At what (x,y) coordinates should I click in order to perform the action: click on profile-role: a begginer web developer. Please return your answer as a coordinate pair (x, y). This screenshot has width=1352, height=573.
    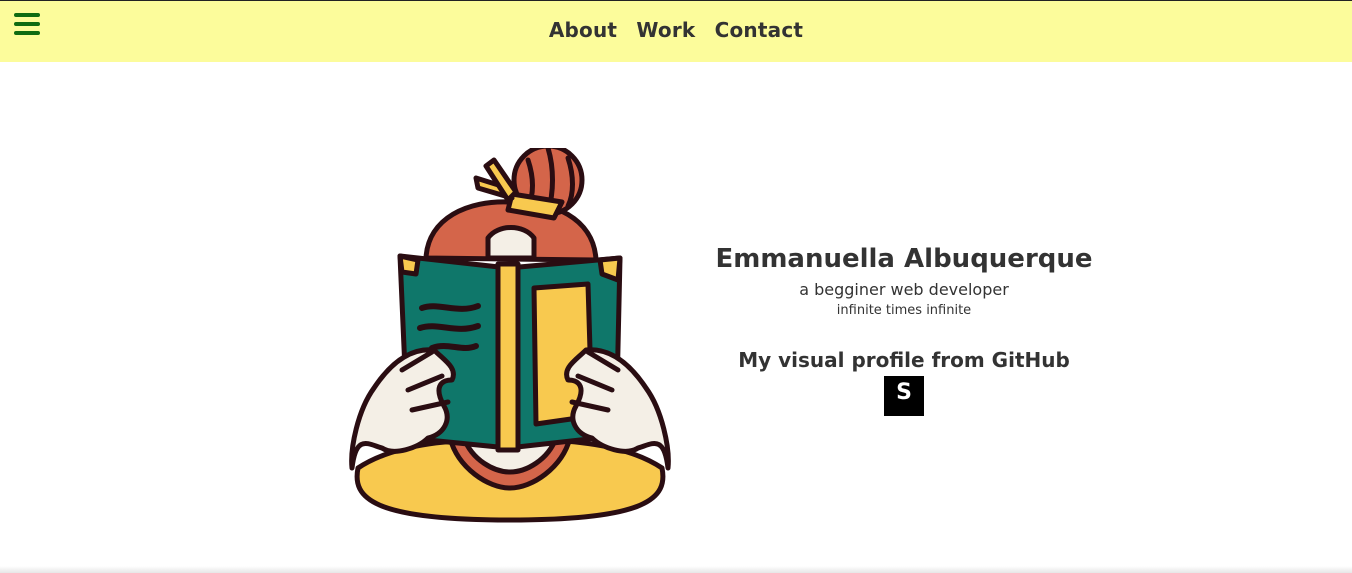
    Looking at the image, I should click on (904, 289).